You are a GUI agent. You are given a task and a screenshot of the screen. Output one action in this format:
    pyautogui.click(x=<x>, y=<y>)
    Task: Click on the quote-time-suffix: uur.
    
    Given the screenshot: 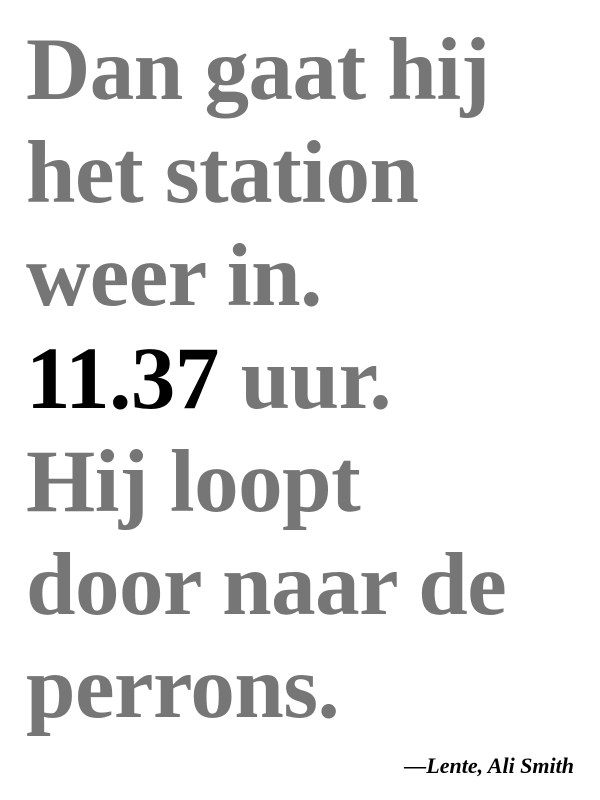 What is the action you would take?
    pyautogui.click(x=305, y=379)
    